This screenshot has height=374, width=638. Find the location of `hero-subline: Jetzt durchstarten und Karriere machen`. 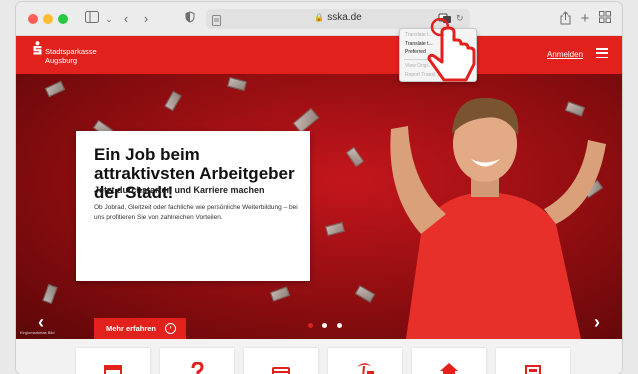

hero-subline: Jetzt durchstarten und Karriere machen is located at coordinates (179, 190).